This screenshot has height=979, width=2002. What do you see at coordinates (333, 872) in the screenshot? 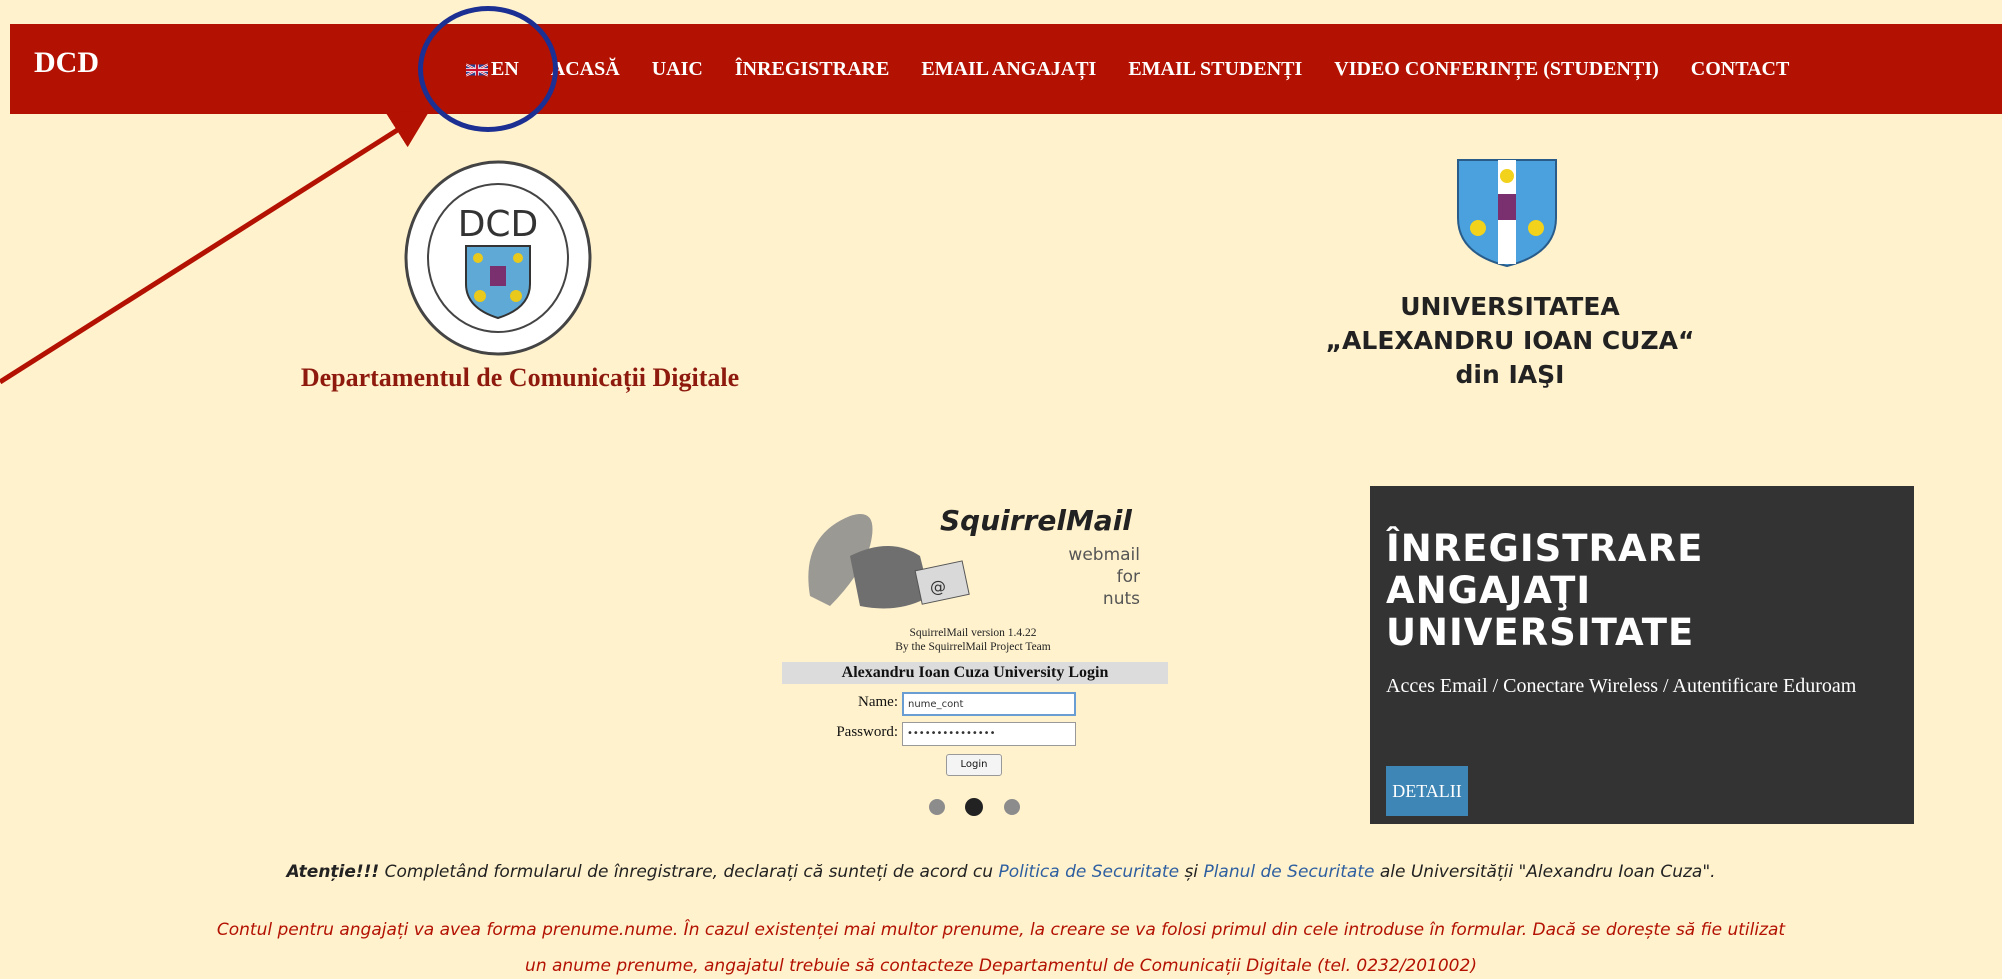
I see `notice-bold: Atenție!!!` at bounding box center [333, 872].